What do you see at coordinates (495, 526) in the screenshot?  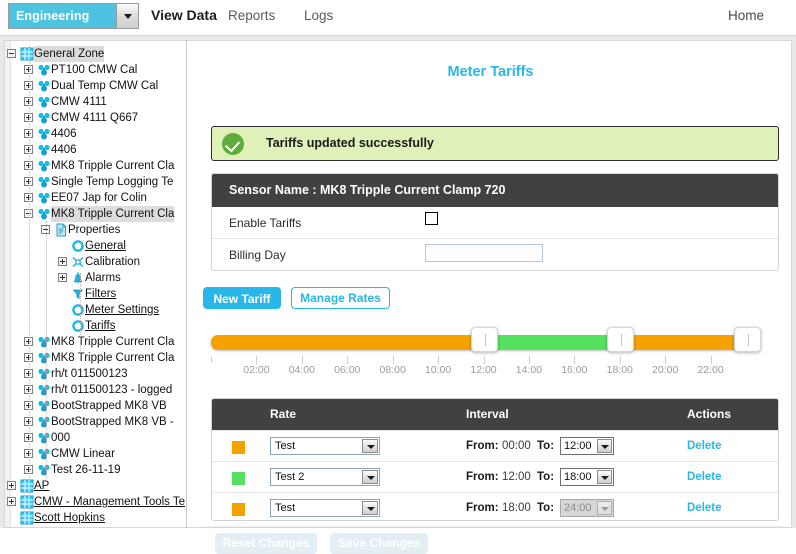 I see `footer-divider` at bounding box center [495, 526].